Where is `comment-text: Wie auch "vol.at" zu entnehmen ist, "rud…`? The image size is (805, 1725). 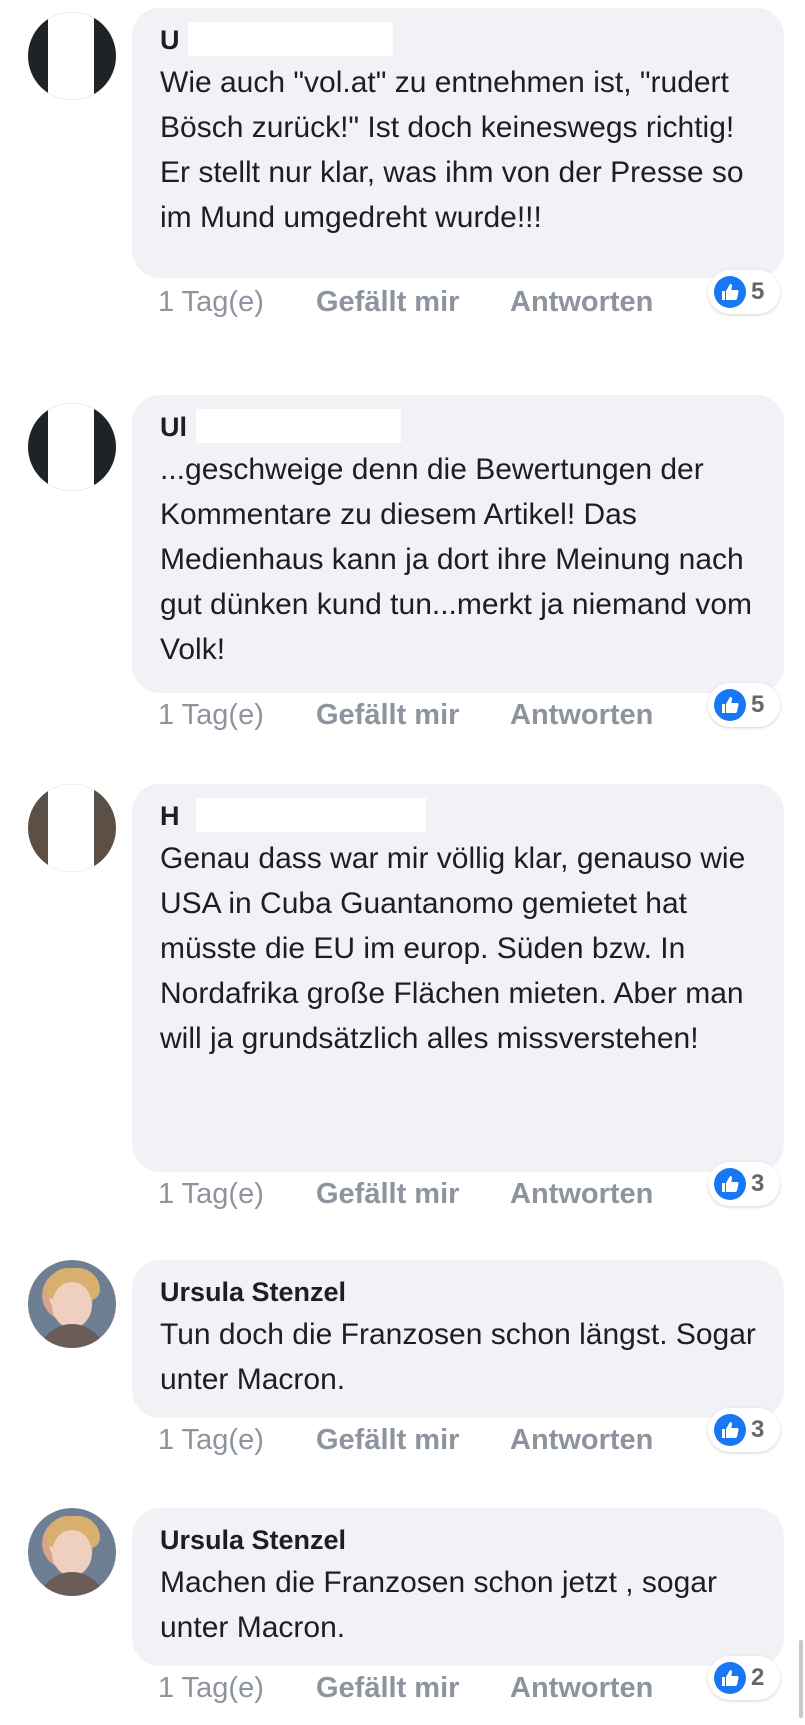
comment-text: Wie auch "vol.at" zu entnehmen ist, "rud… is located at coordinates (452, 150).